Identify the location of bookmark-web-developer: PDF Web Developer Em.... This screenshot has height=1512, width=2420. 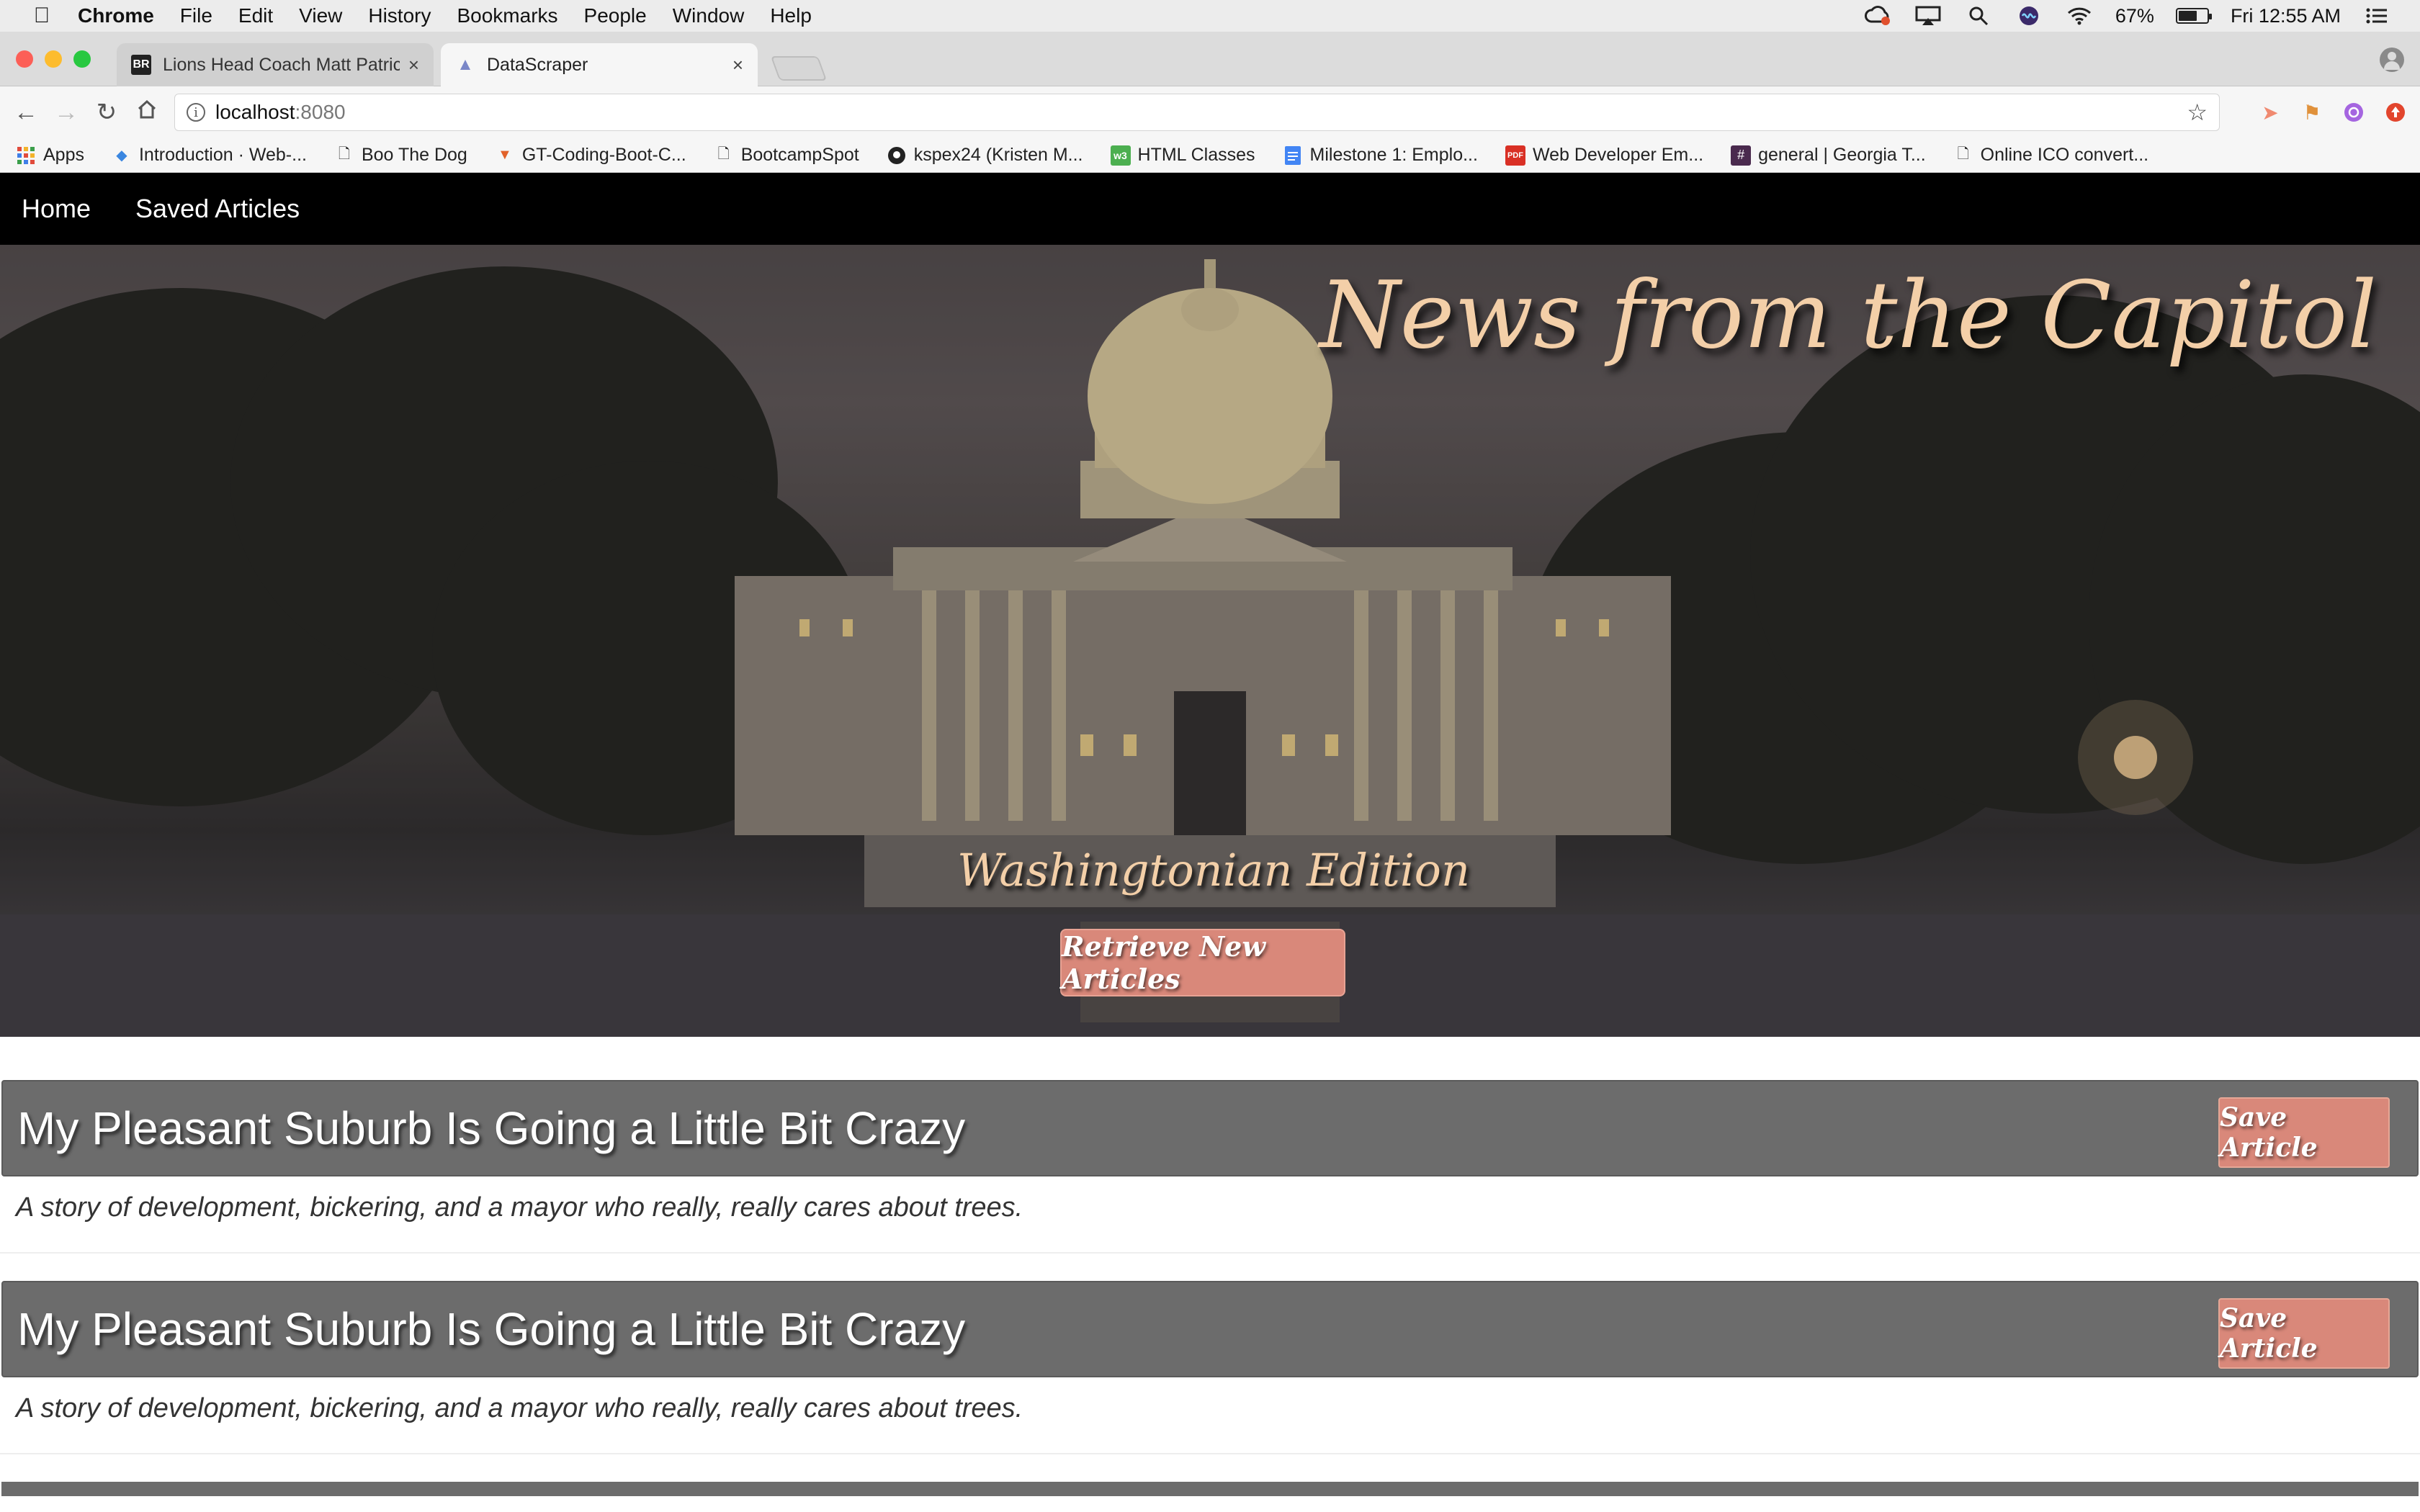
(1604, 155).